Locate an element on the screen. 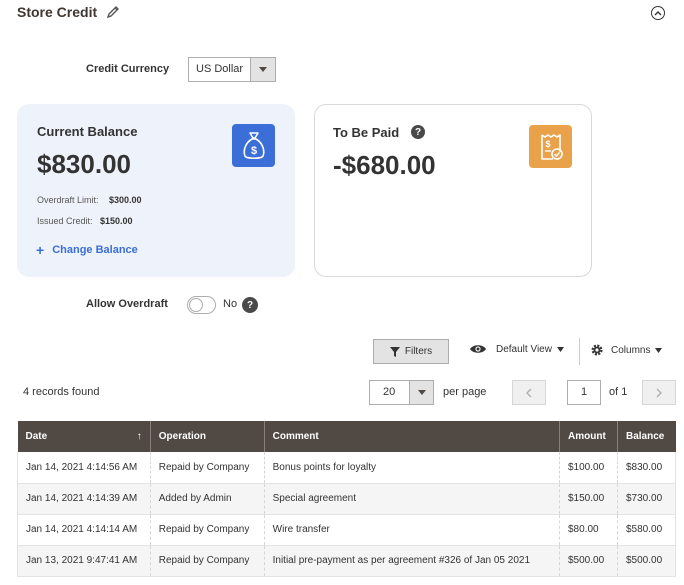 The height and width of the screenshot is (585, 684). toolbar-divider is located at coordinates (579, 351).